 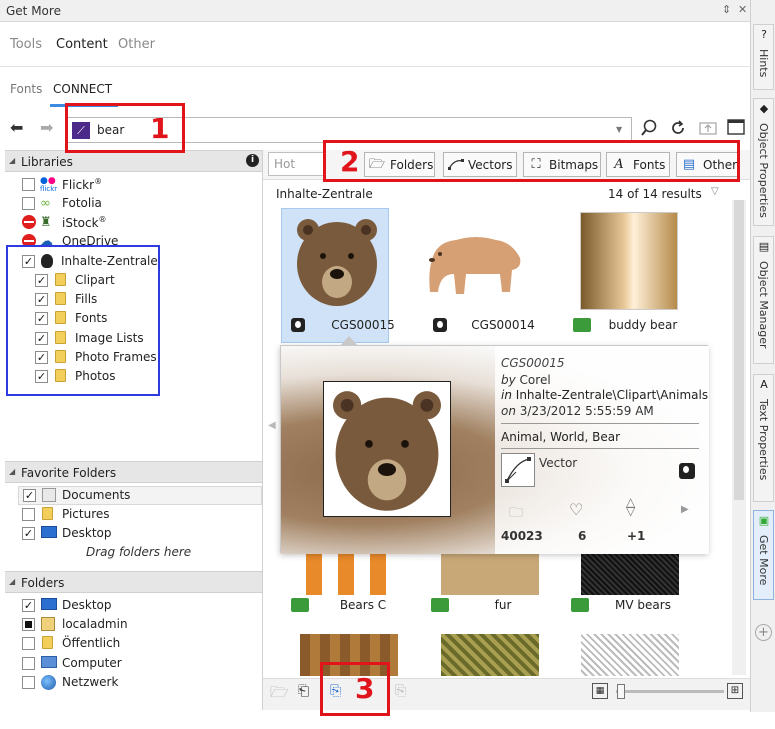 What do you see at coordinates (134, 472) in the screenshot?
I see `favorite-folders-header: ◢ Favorite Folders` at bounding box center [134, 472].